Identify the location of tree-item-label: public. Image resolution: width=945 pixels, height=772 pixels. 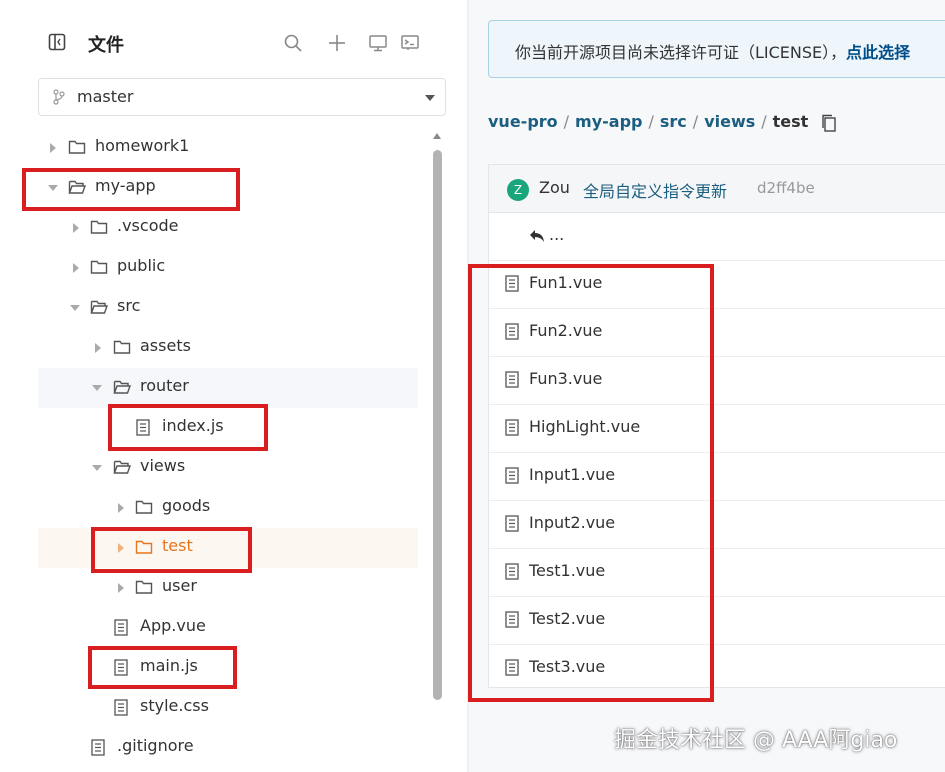
(141, 265).